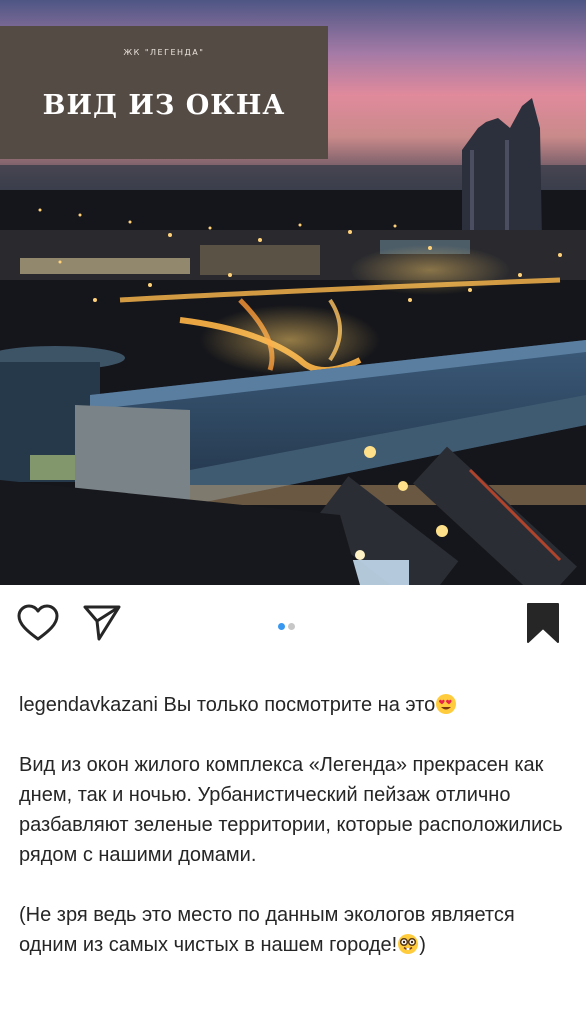  I want to click on bookmark-filled-icon, so click(543, 623).